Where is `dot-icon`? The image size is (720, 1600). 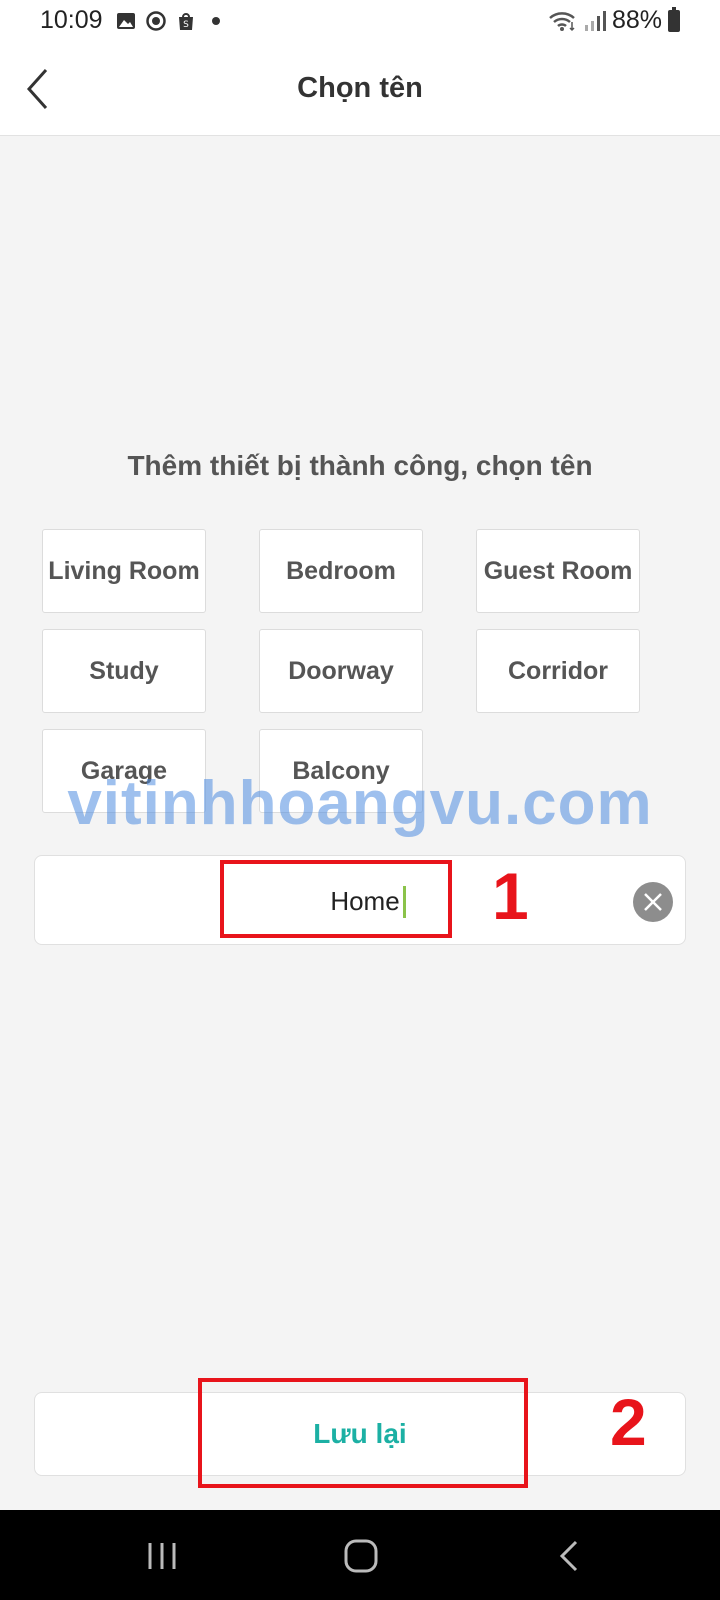 dot-icon is located at coordinates (216, 21).